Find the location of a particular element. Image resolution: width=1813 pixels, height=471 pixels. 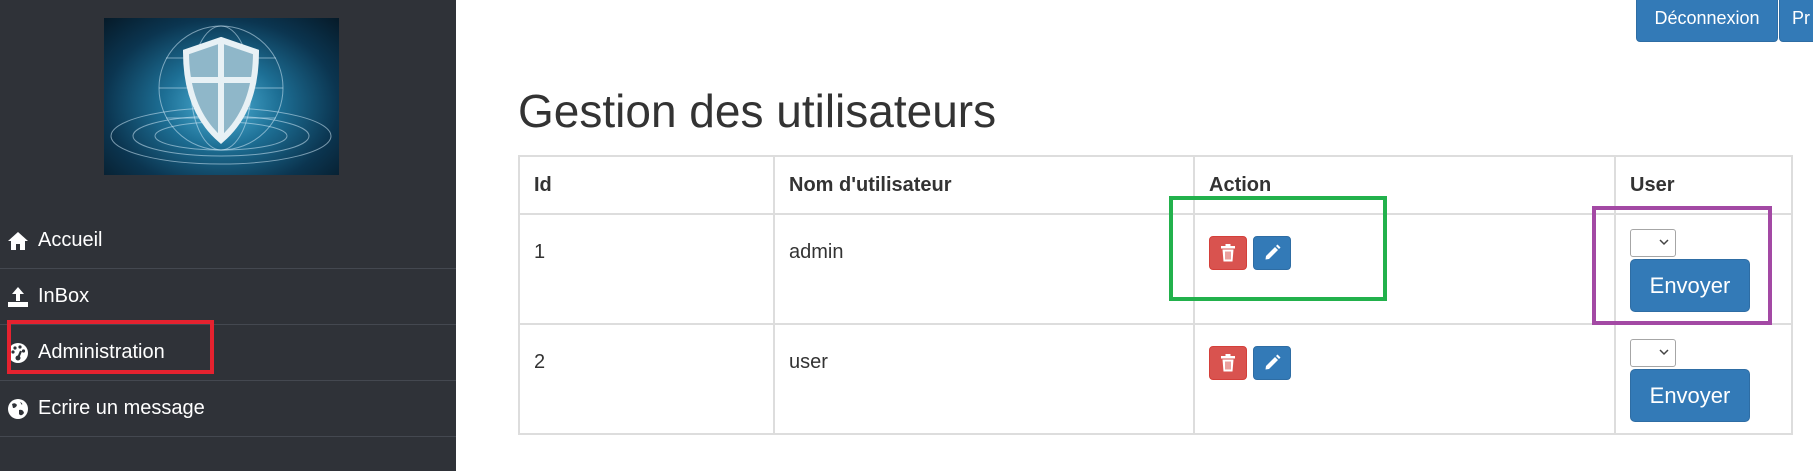

annotation-purple-box is located at coordinates (1682, 265).